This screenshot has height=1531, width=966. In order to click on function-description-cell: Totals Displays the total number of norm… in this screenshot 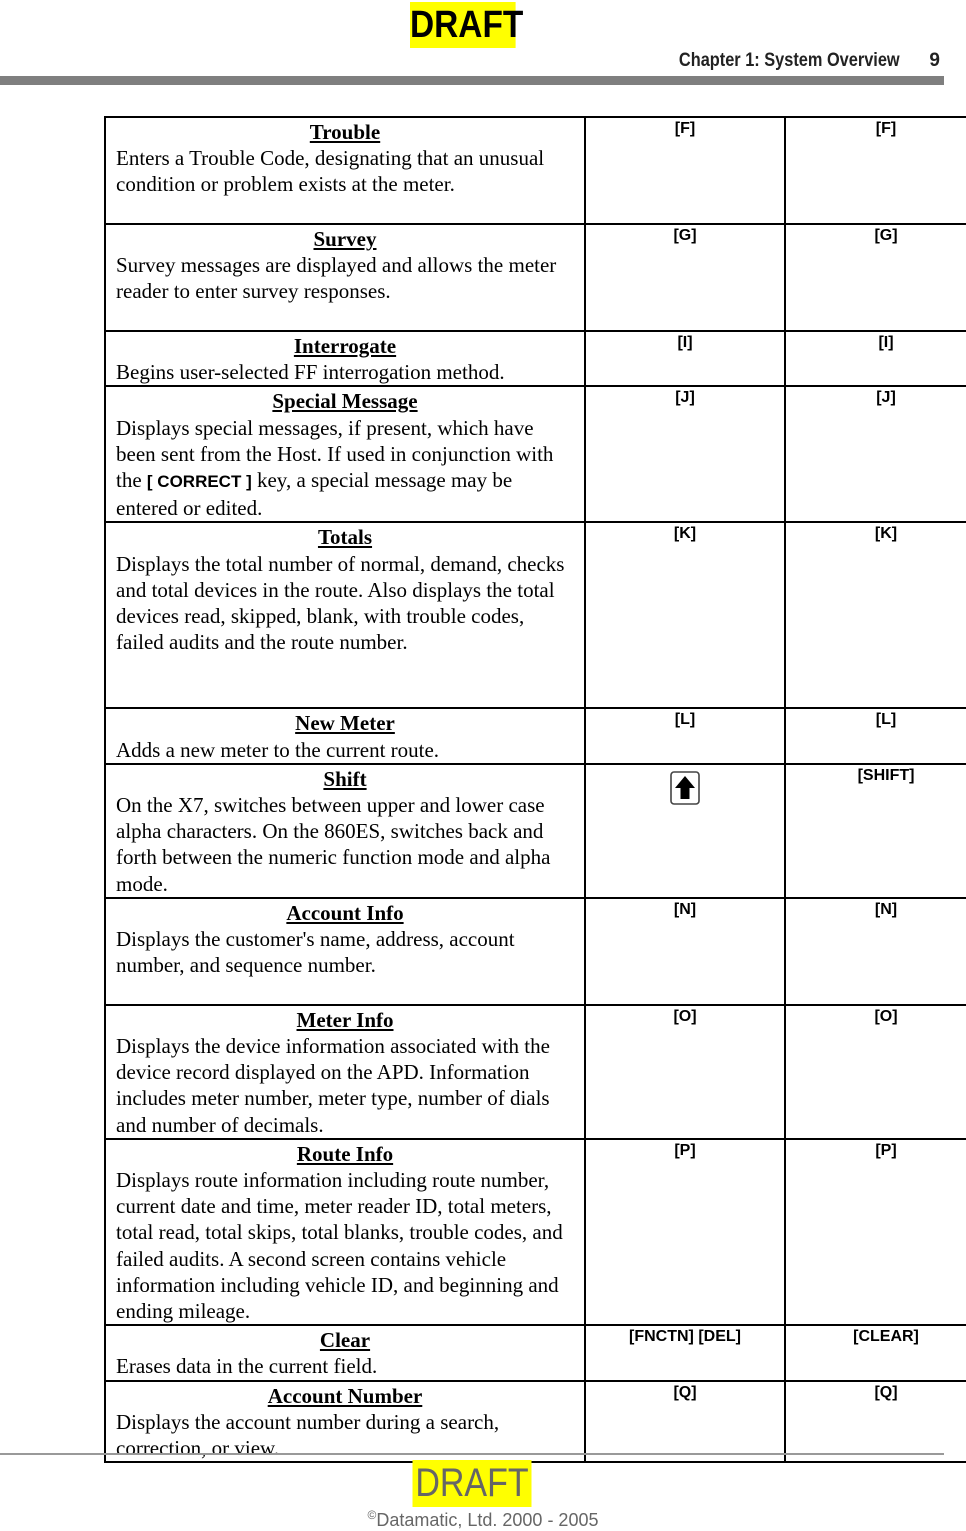, I will do `click(345, 615)`.